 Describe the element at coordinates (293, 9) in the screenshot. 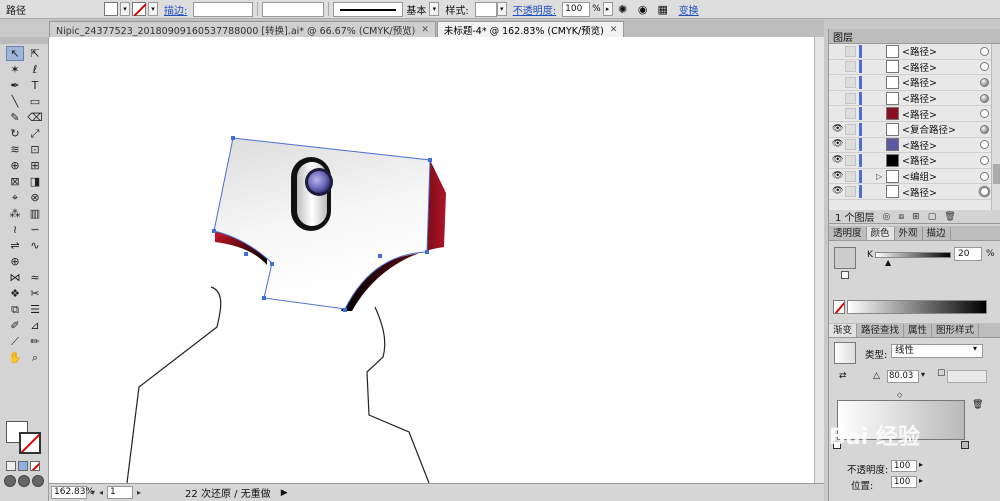

I see `variable-width-field` at that location.